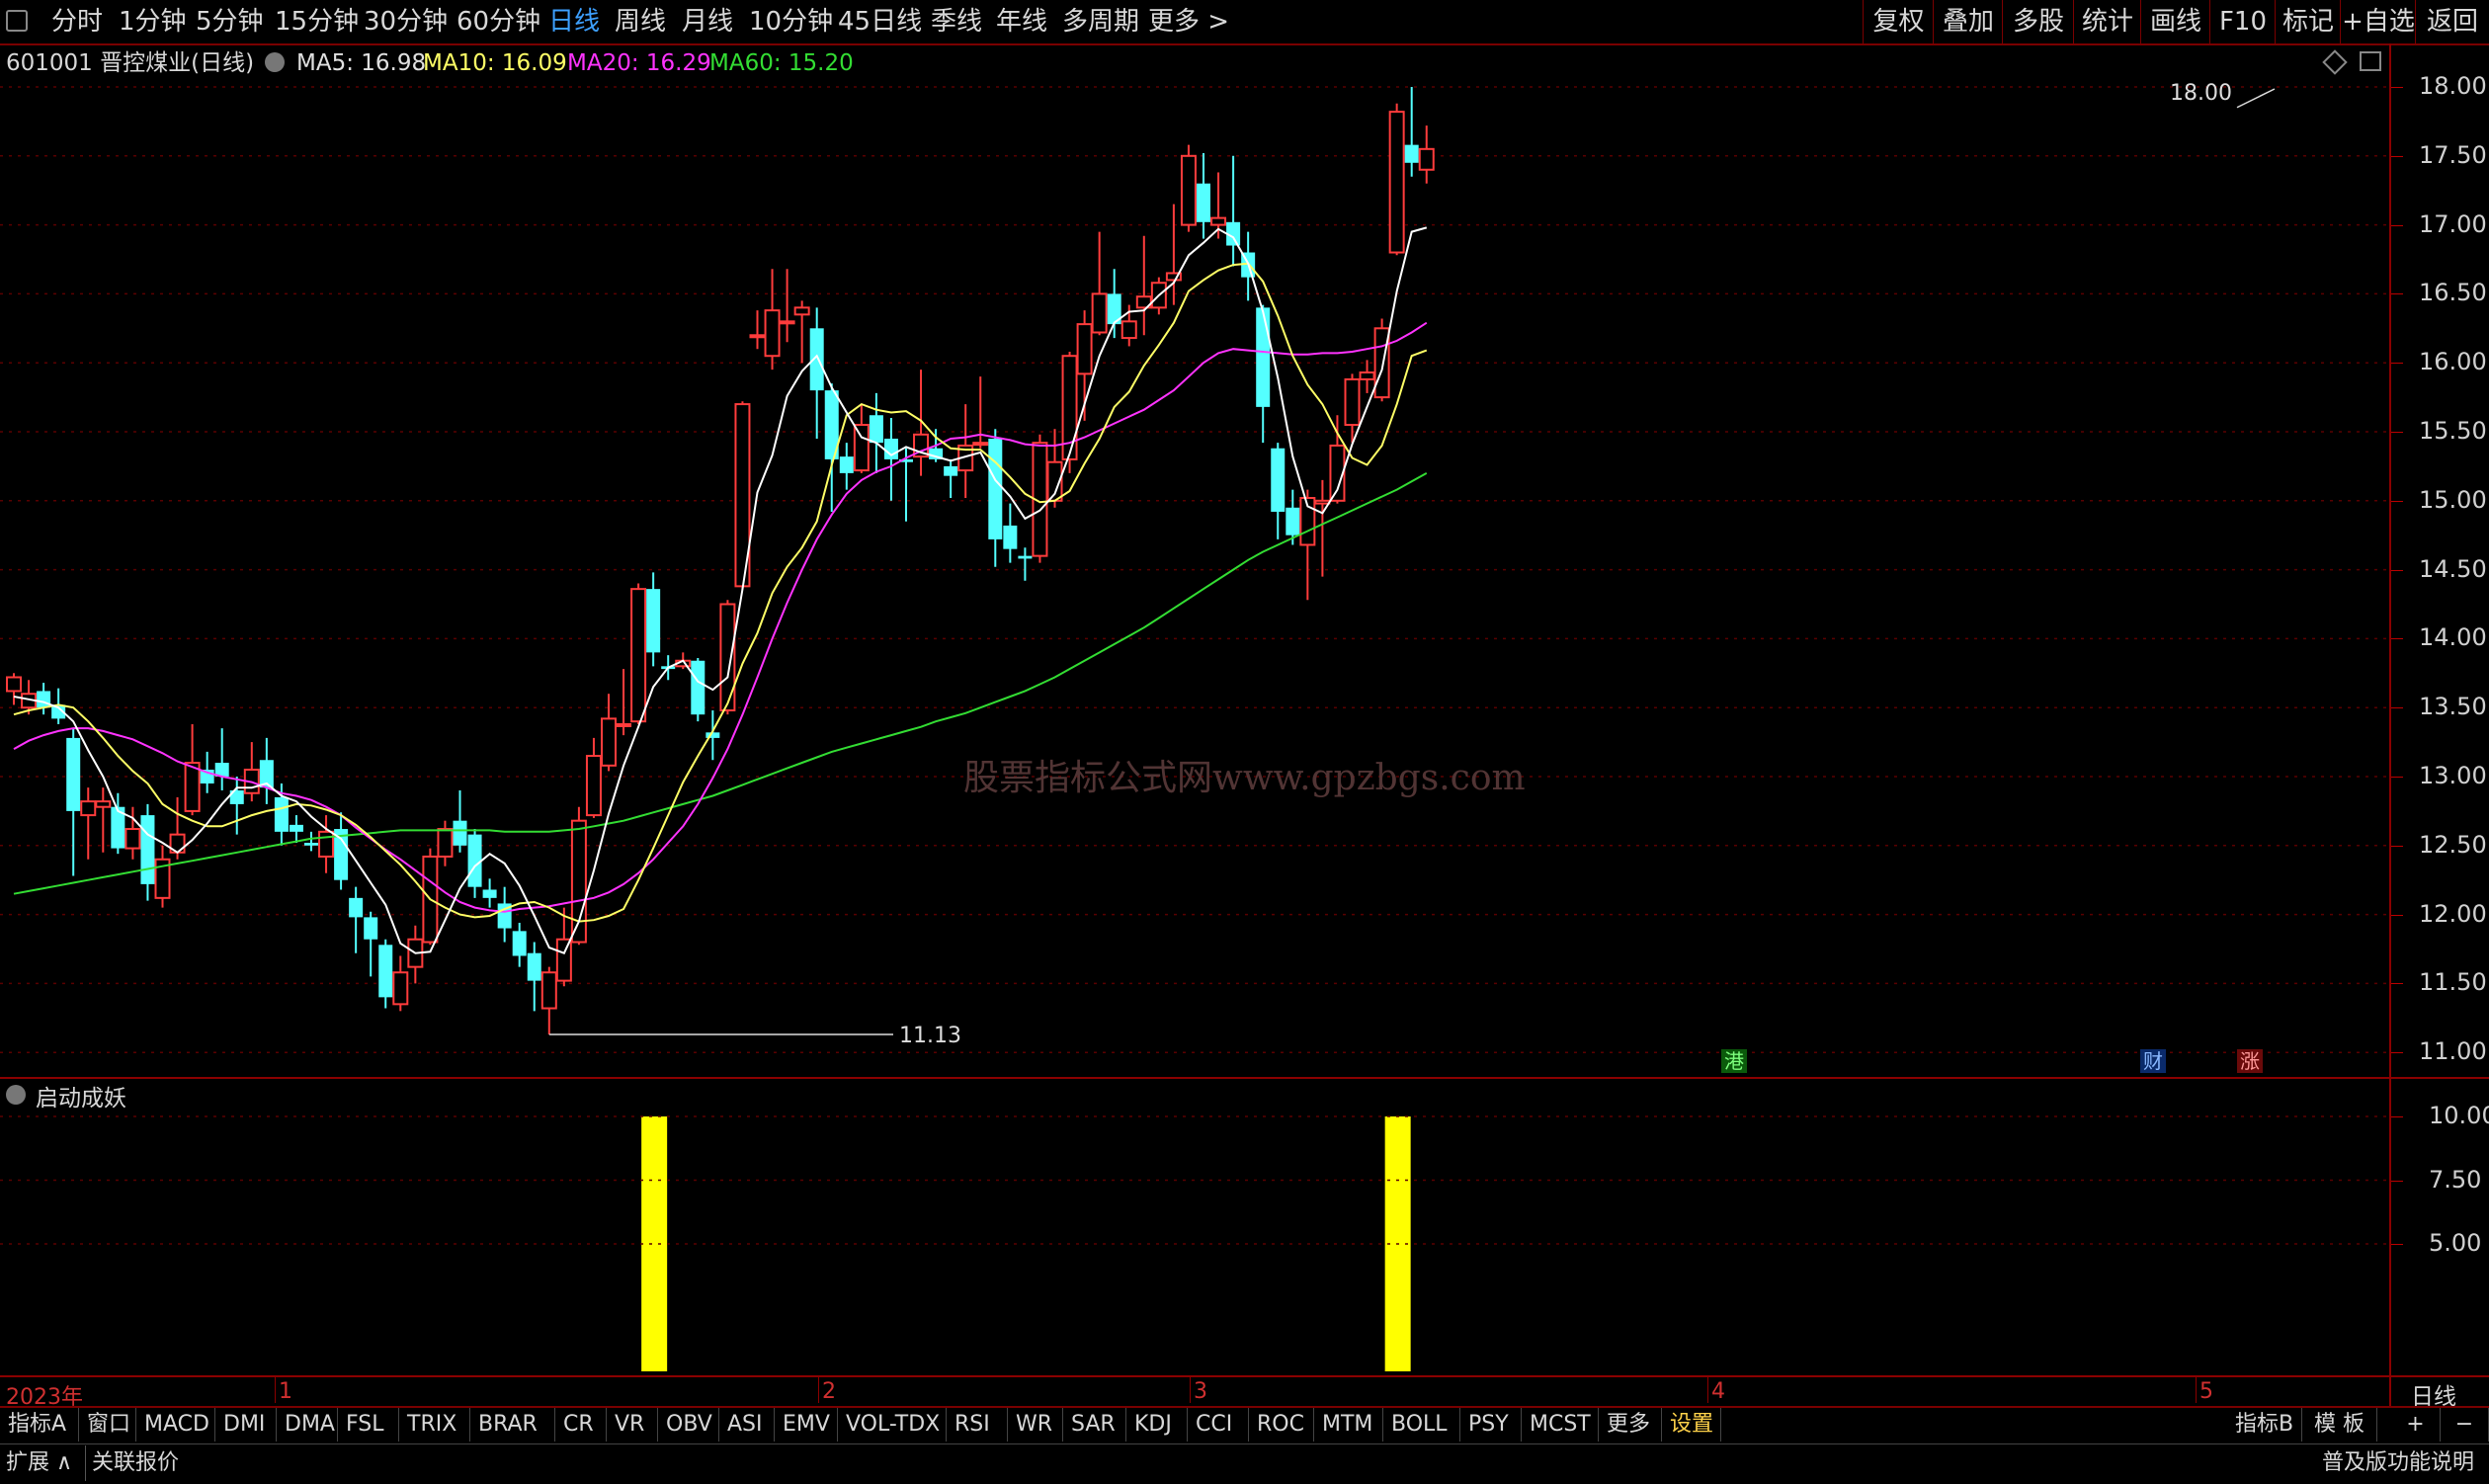  Describe the element at coordinates (2397, 1181) in the screenshot. I see `indicator-tick-mark` at that location.